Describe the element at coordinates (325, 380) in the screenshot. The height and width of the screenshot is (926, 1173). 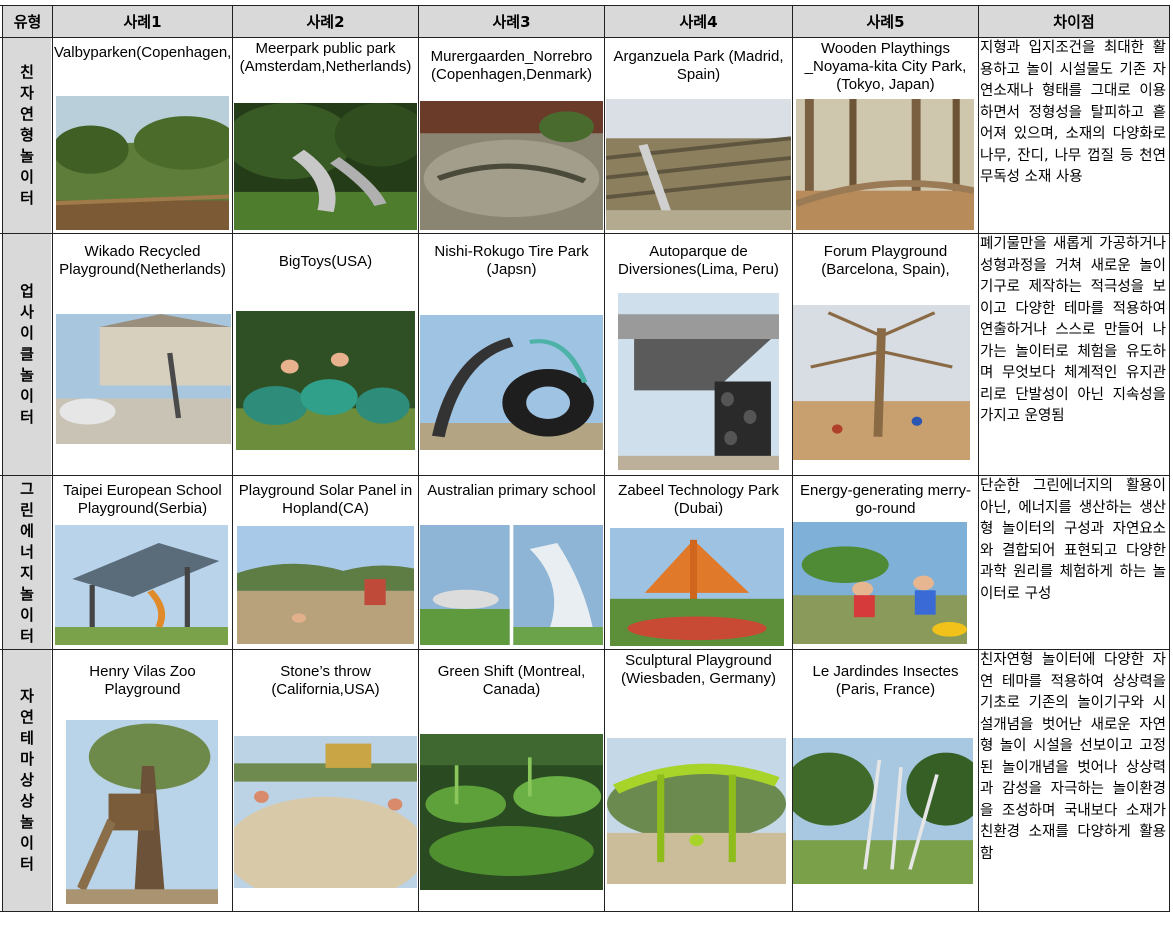
I see `case-photo-bigtoys` at that location.